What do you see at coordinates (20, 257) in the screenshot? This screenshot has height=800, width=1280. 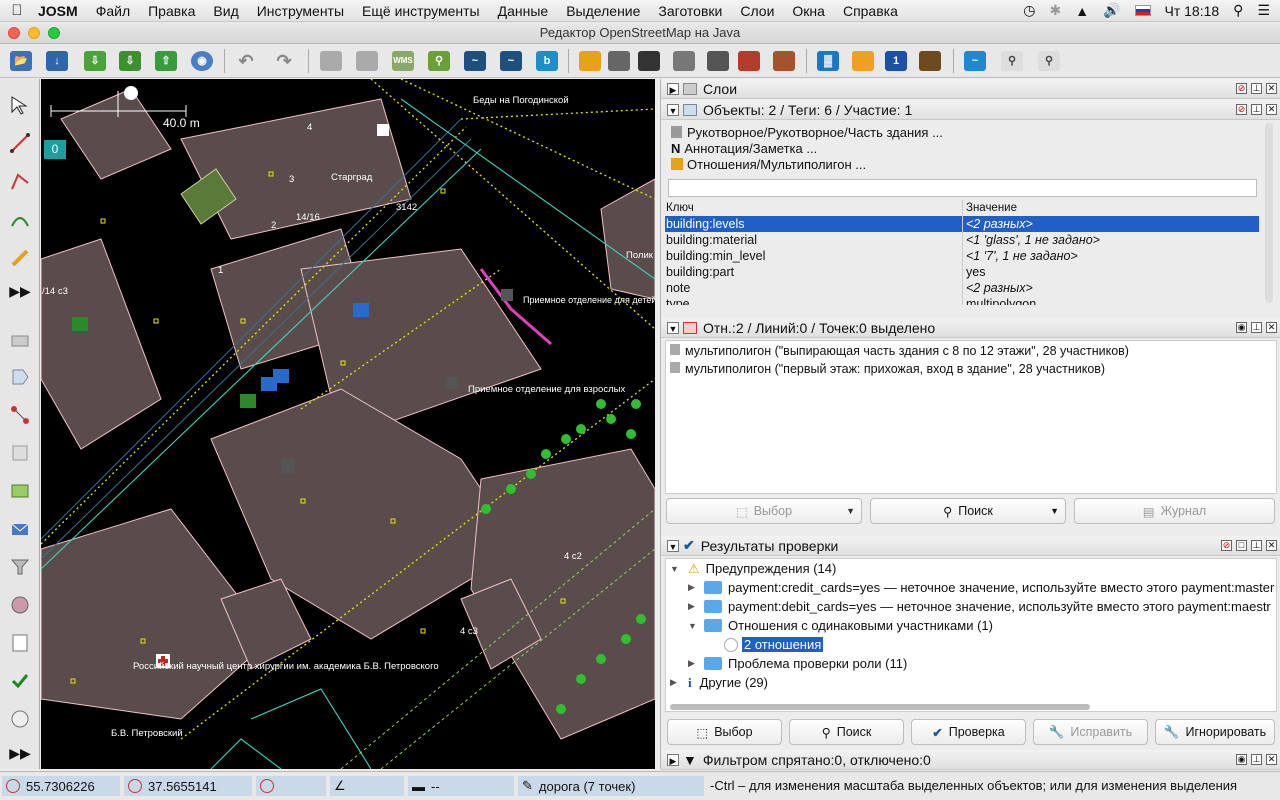 I see `pencil-tool-icon` at bounding box center [20, 257].